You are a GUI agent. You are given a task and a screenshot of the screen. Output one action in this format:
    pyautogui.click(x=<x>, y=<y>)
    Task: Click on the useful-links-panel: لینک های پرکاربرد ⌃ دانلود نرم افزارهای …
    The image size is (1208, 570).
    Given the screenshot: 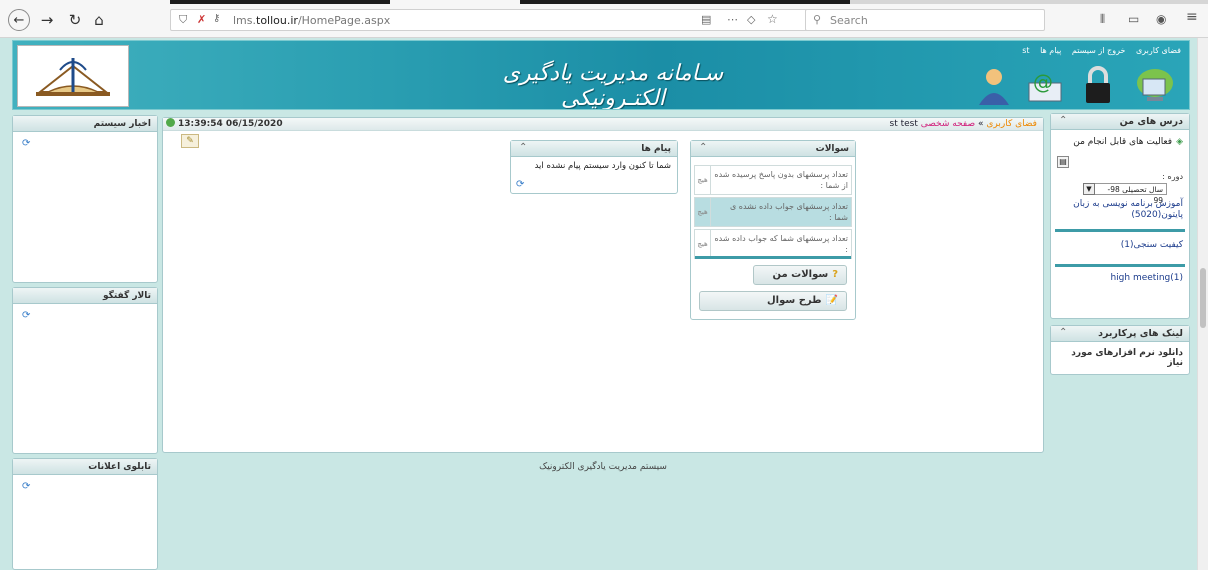 What is the action you would take?
    pyautogui.click(x=1120, y=350)
    